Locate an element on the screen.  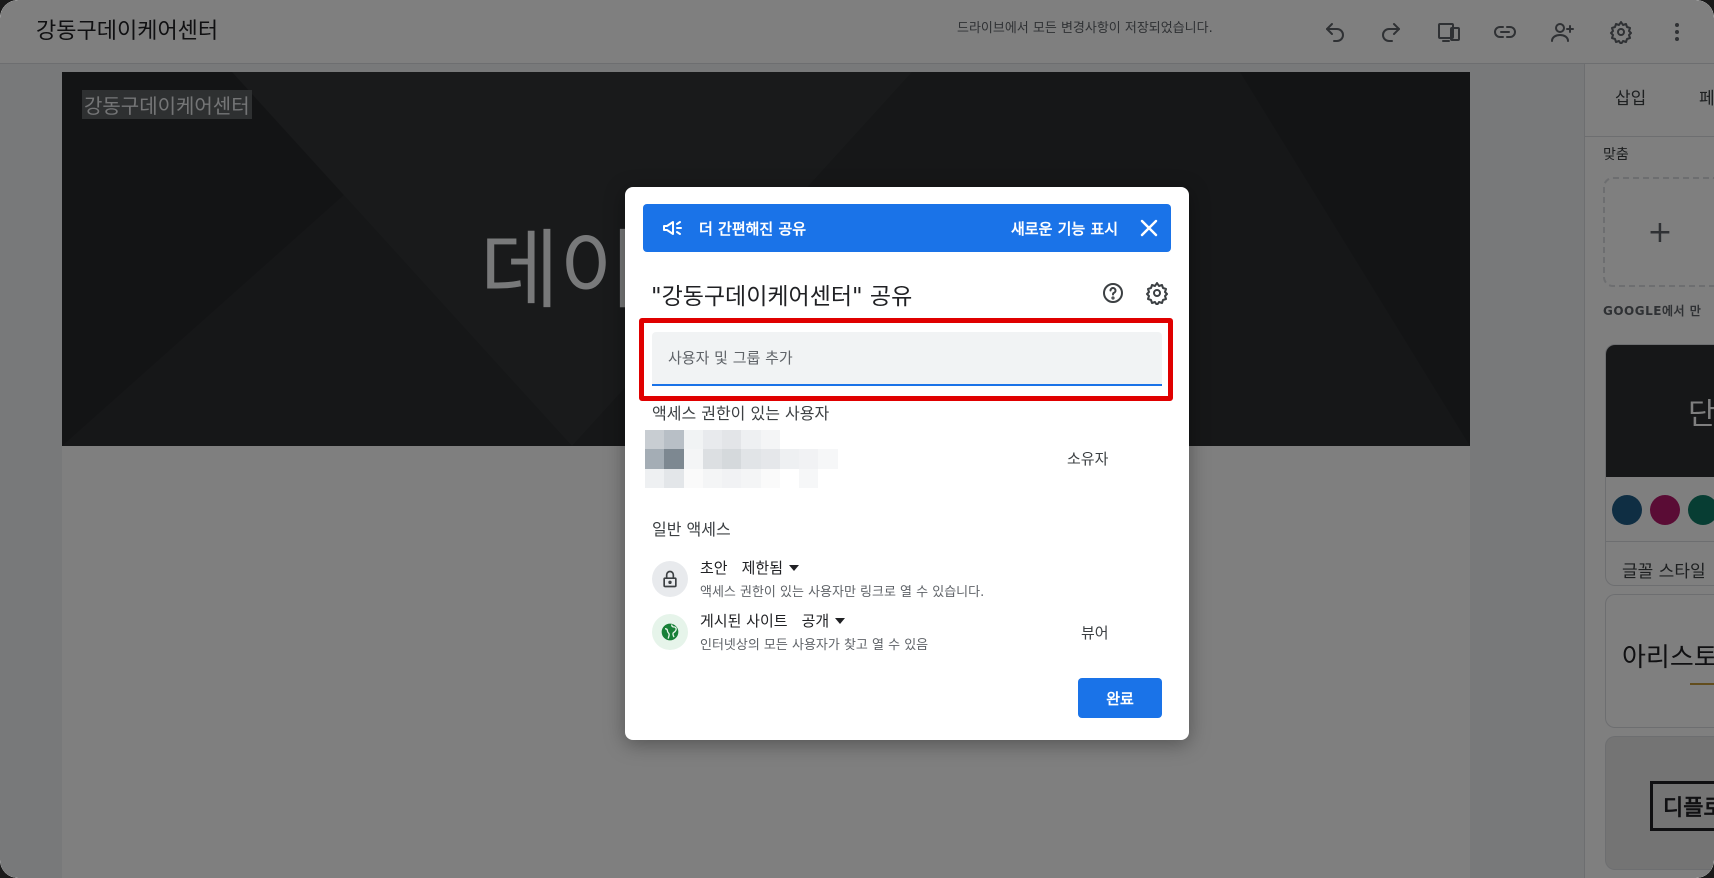
close-icon is located at coordinates (1149, 228).